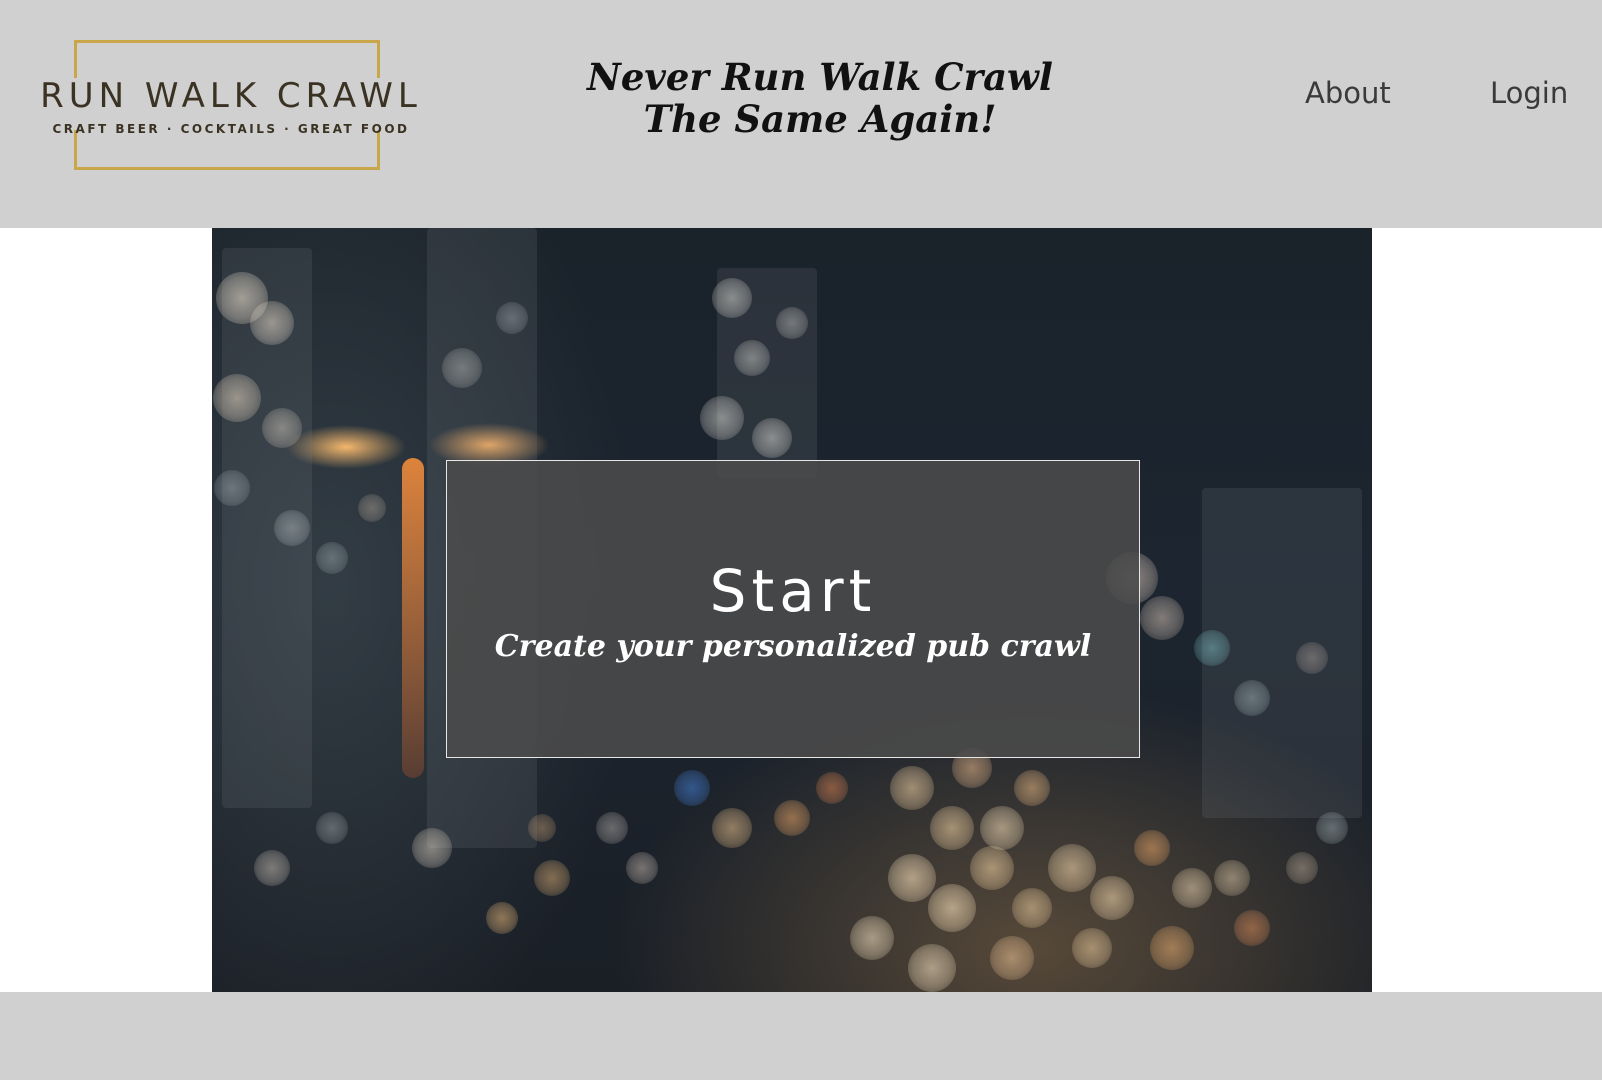  Describe the element at coordinates (793, 646) in the screenshot. I see `start-subtitle: Create your personalized pub crawl` at that location.